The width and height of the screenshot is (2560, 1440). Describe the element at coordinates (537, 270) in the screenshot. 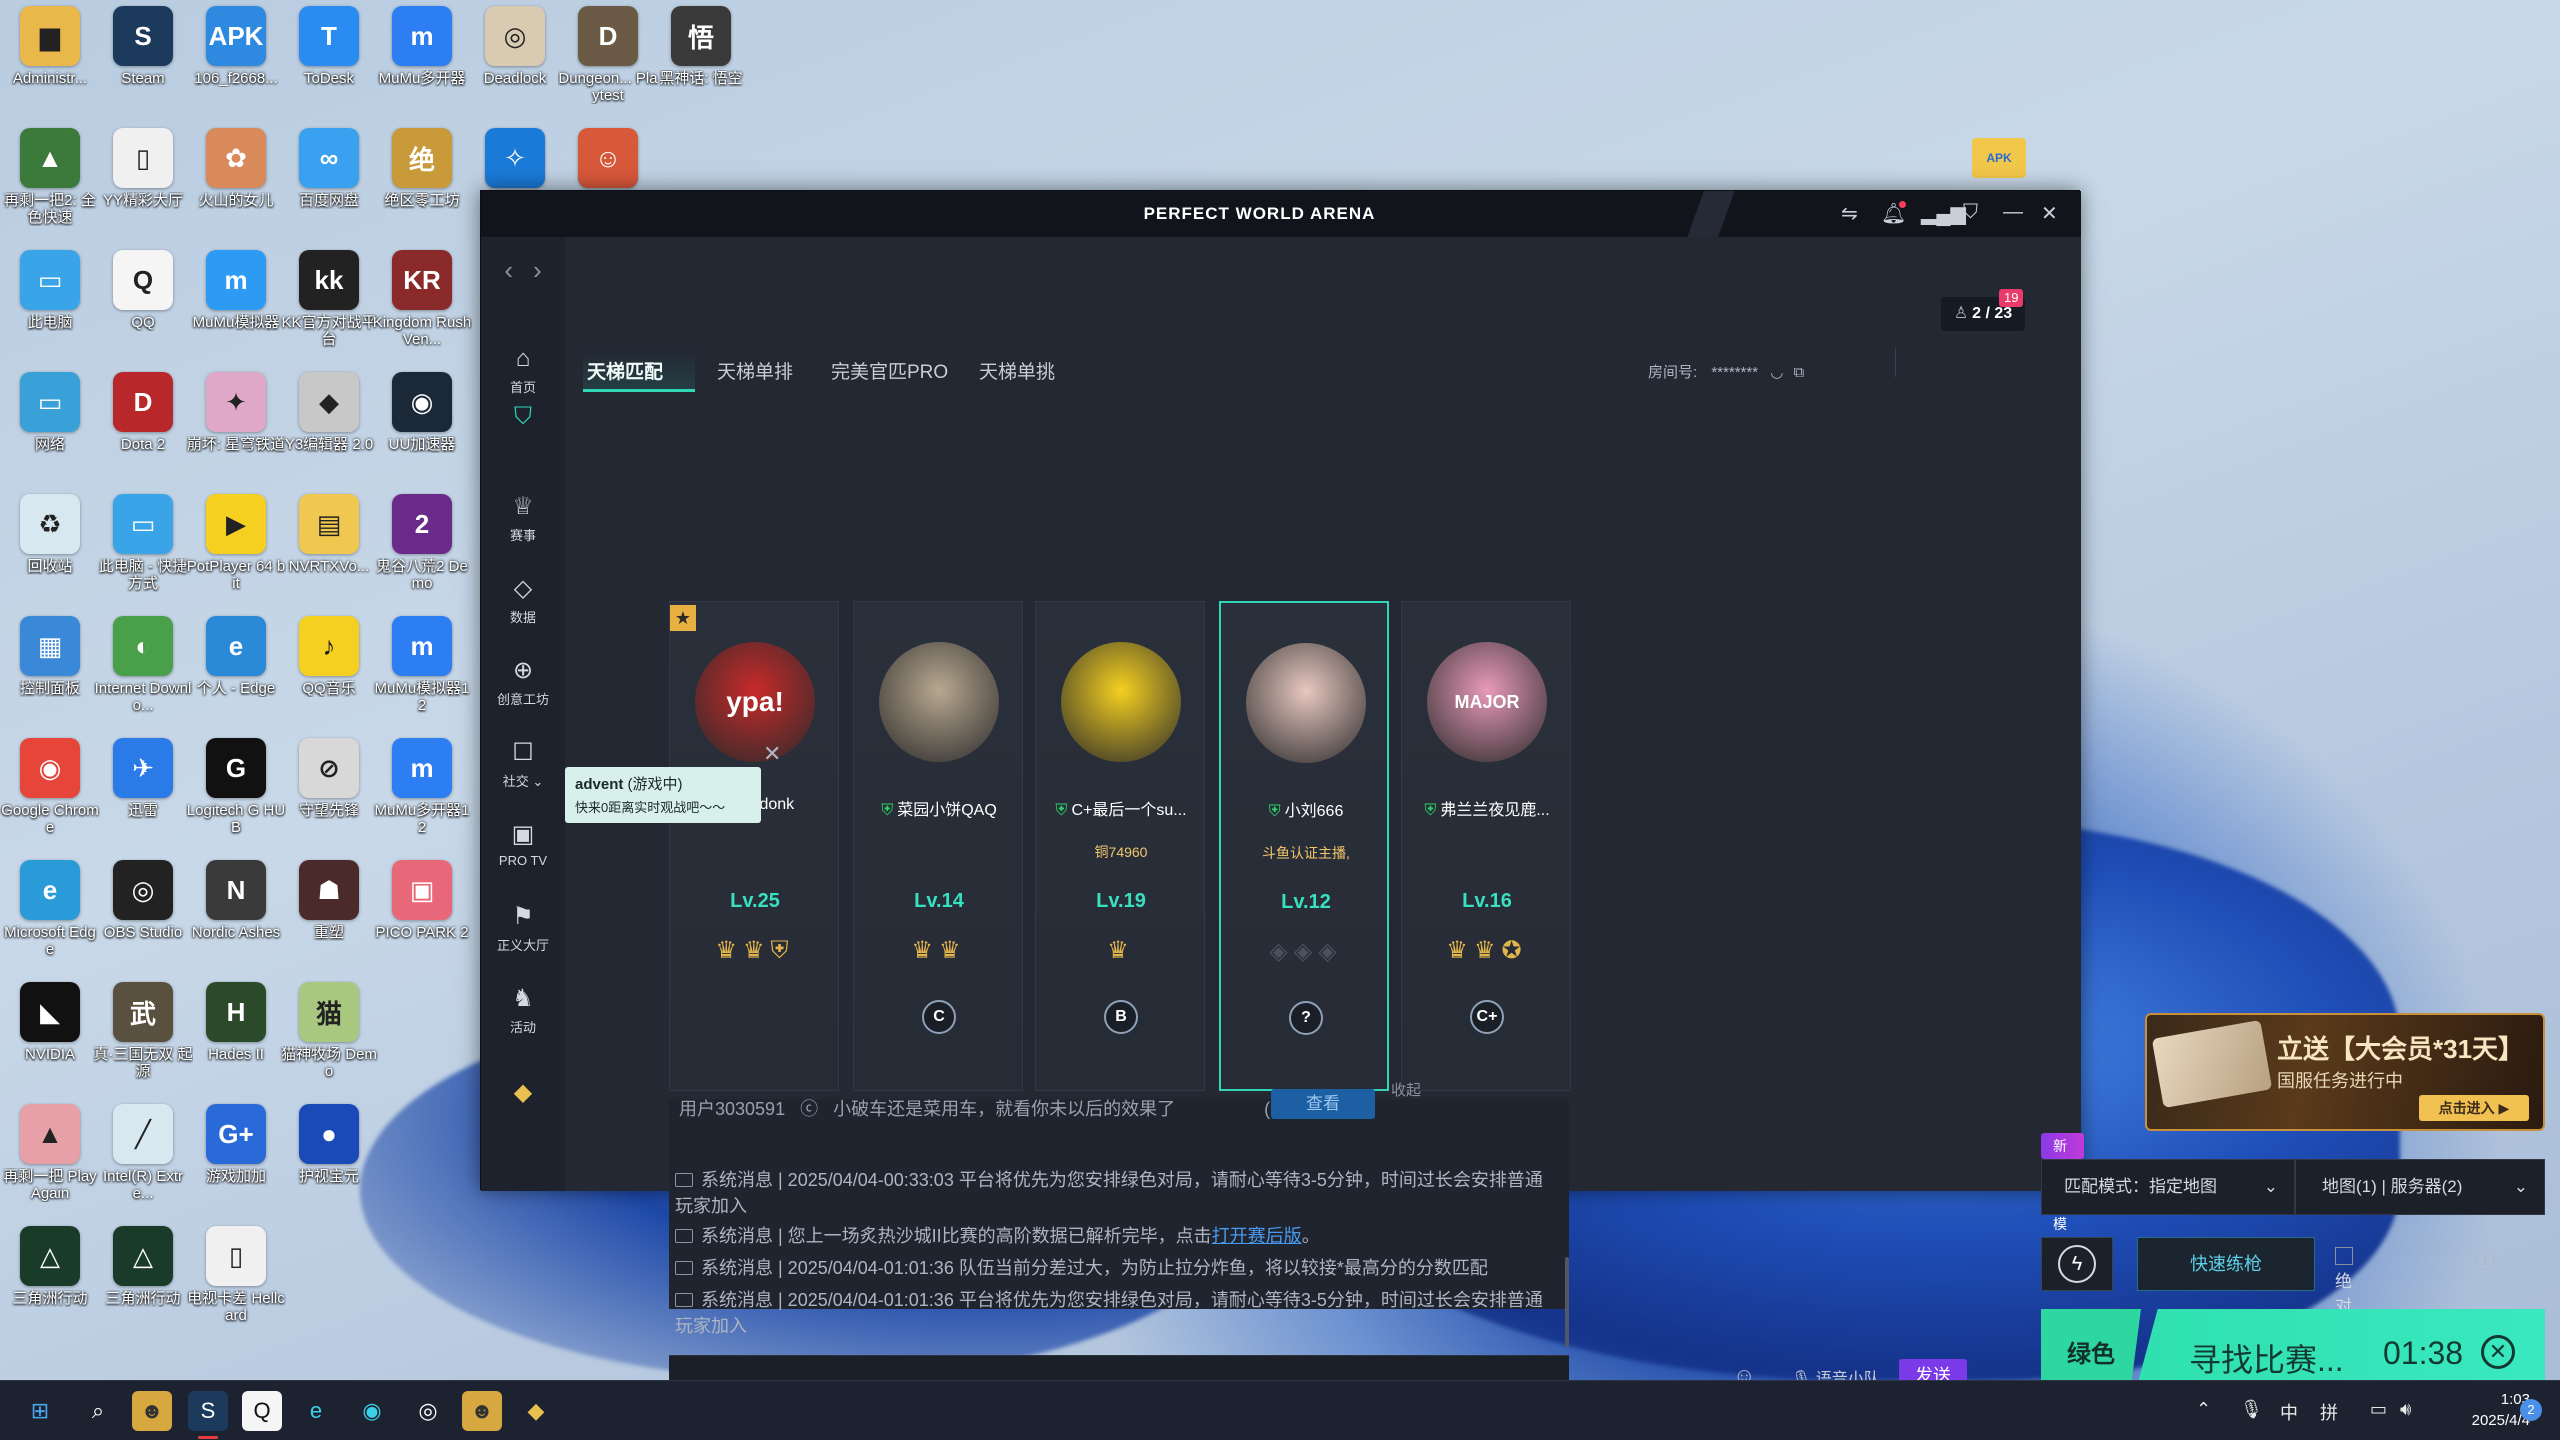

I see `forward-arrow-icon: ›` at that location.